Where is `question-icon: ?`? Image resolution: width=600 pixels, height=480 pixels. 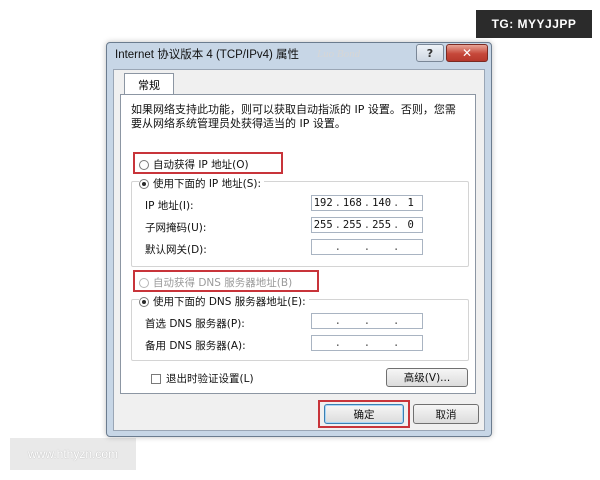 question-icon: ? is located at coordinates (430, 53).